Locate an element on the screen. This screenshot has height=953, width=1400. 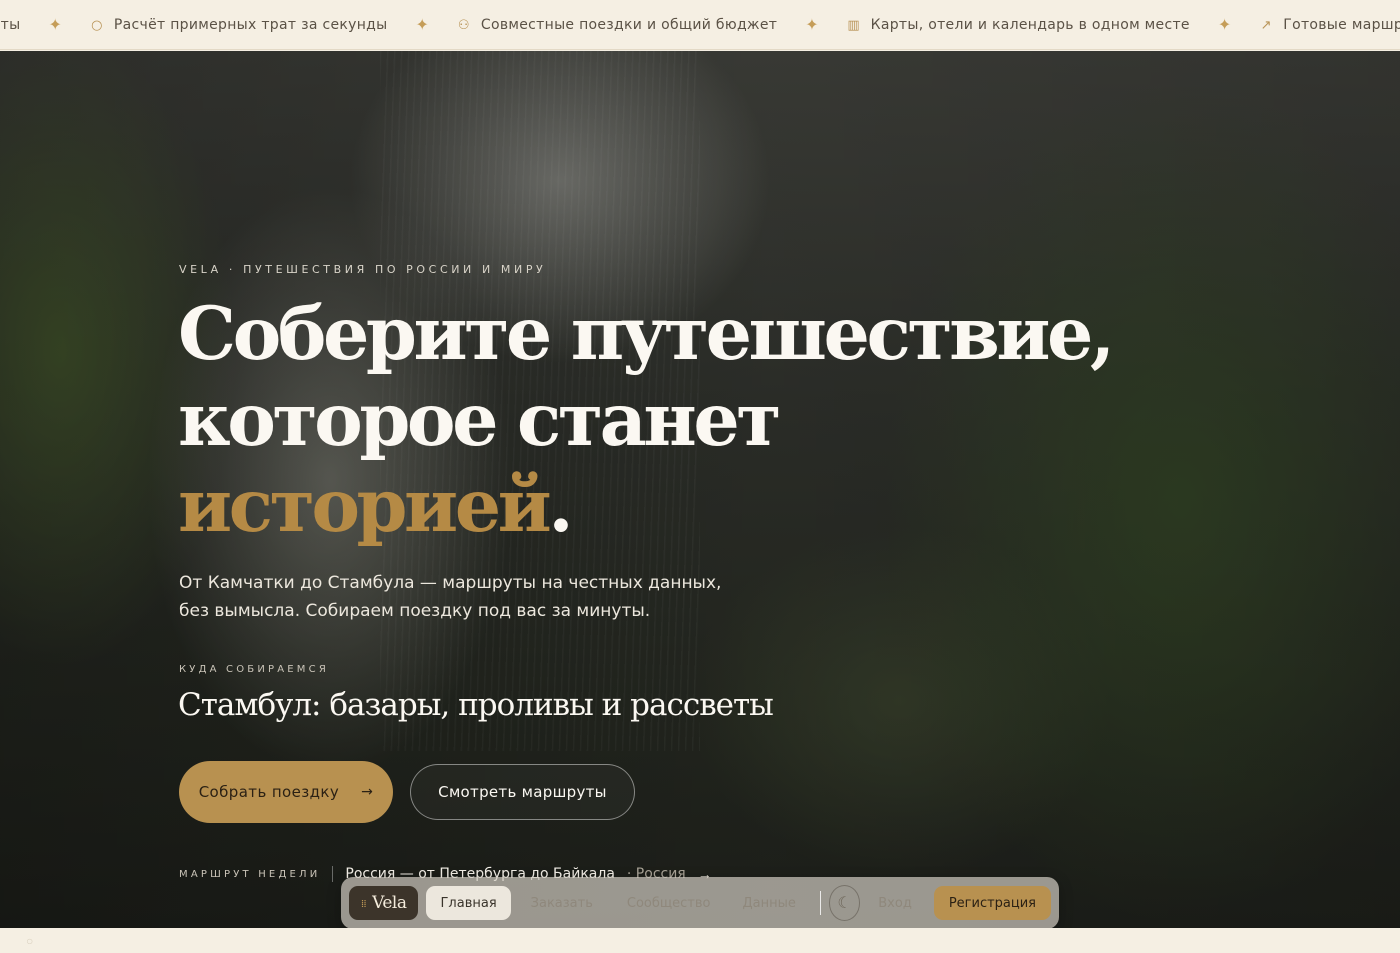
hero-title-period: . is located at coordinates (560, 506).